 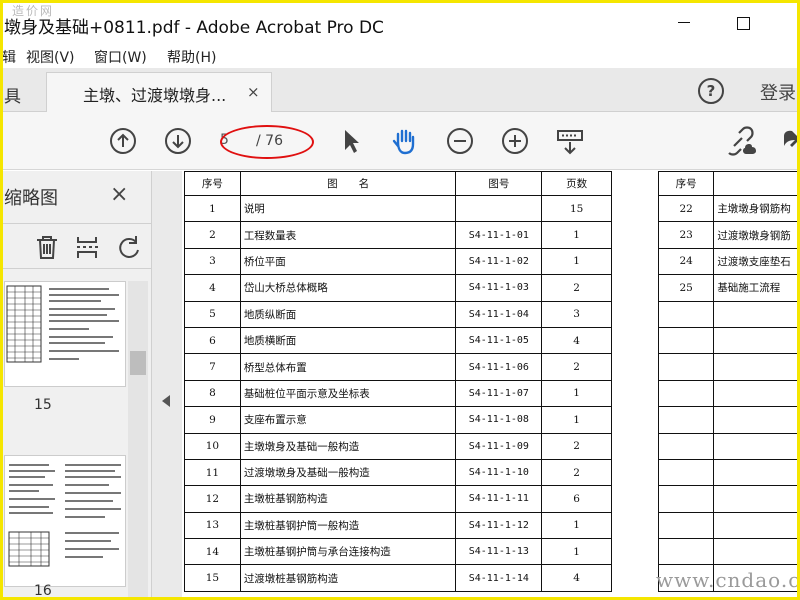 I want to click on drawing-name: 主墩墩身钢筋构, so click(x=756, y=208).